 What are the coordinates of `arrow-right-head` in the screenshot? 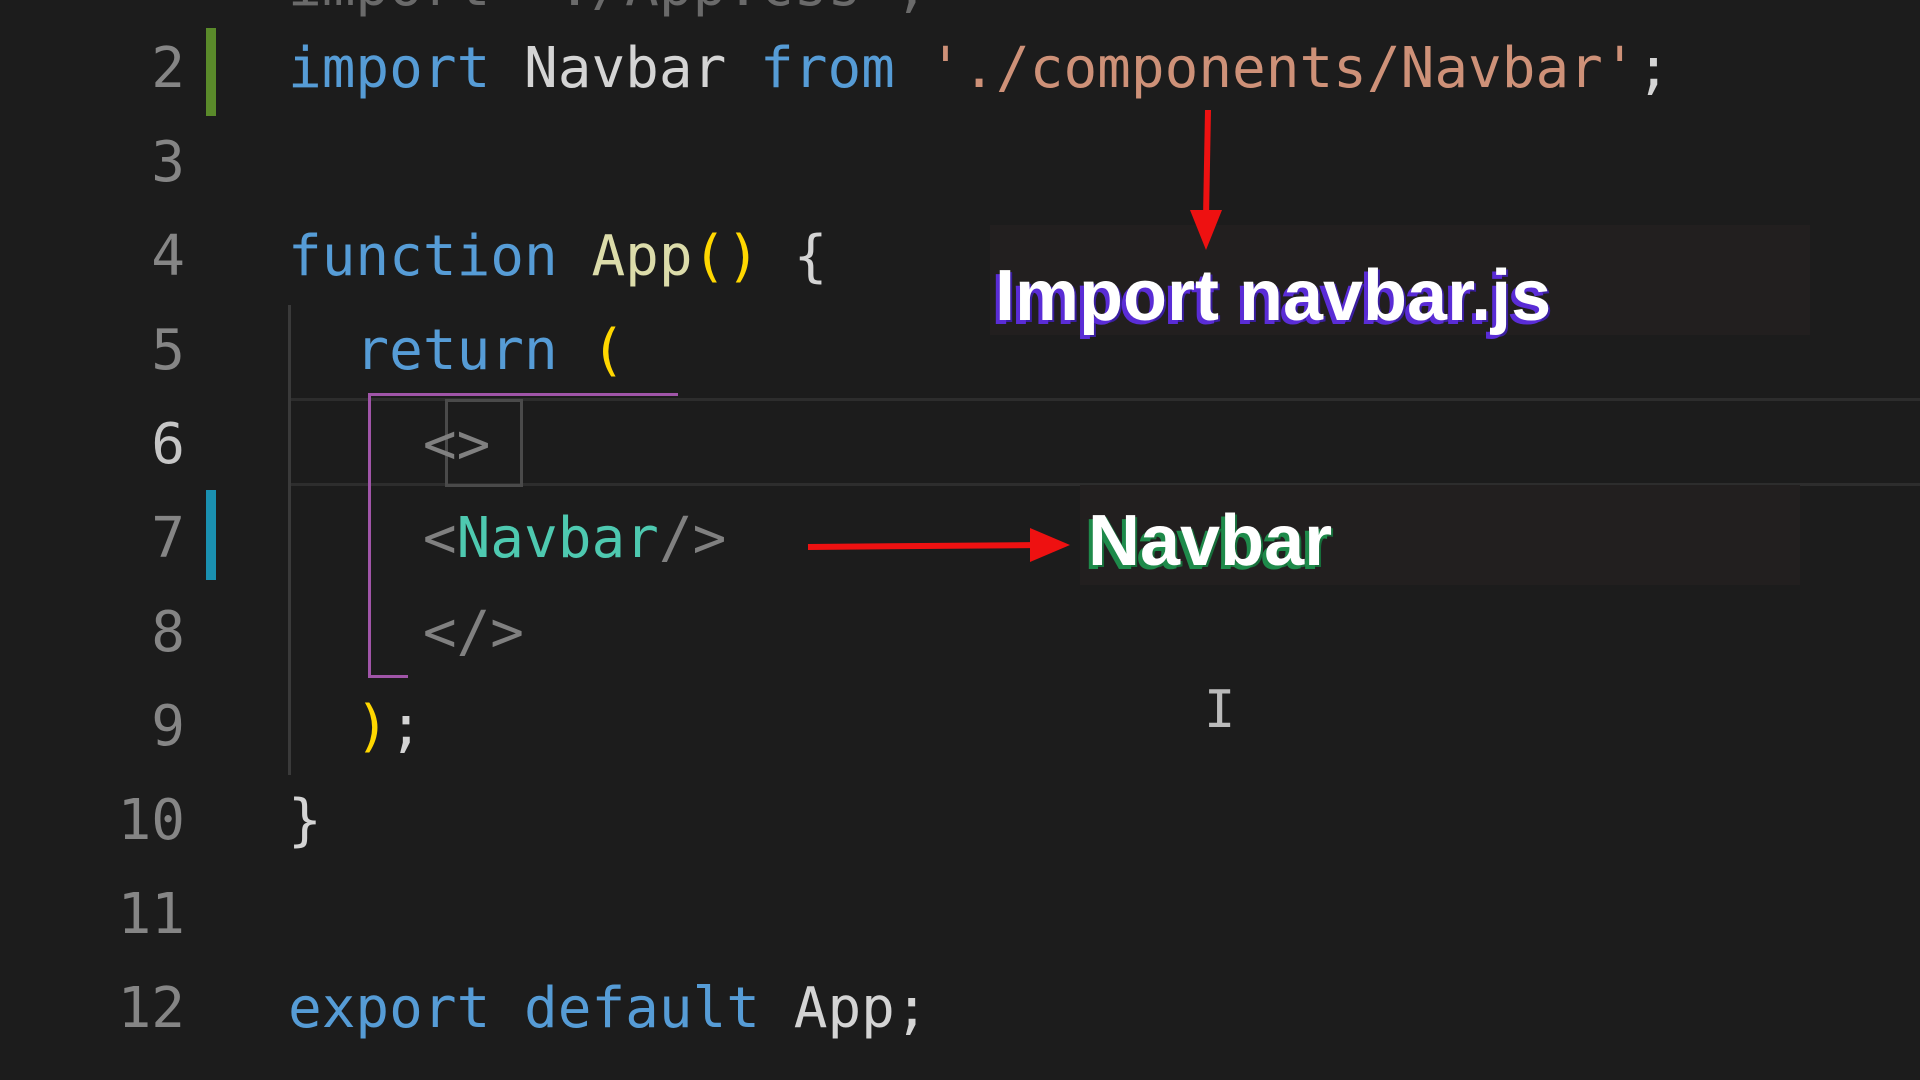 It's located at (1050, 545).